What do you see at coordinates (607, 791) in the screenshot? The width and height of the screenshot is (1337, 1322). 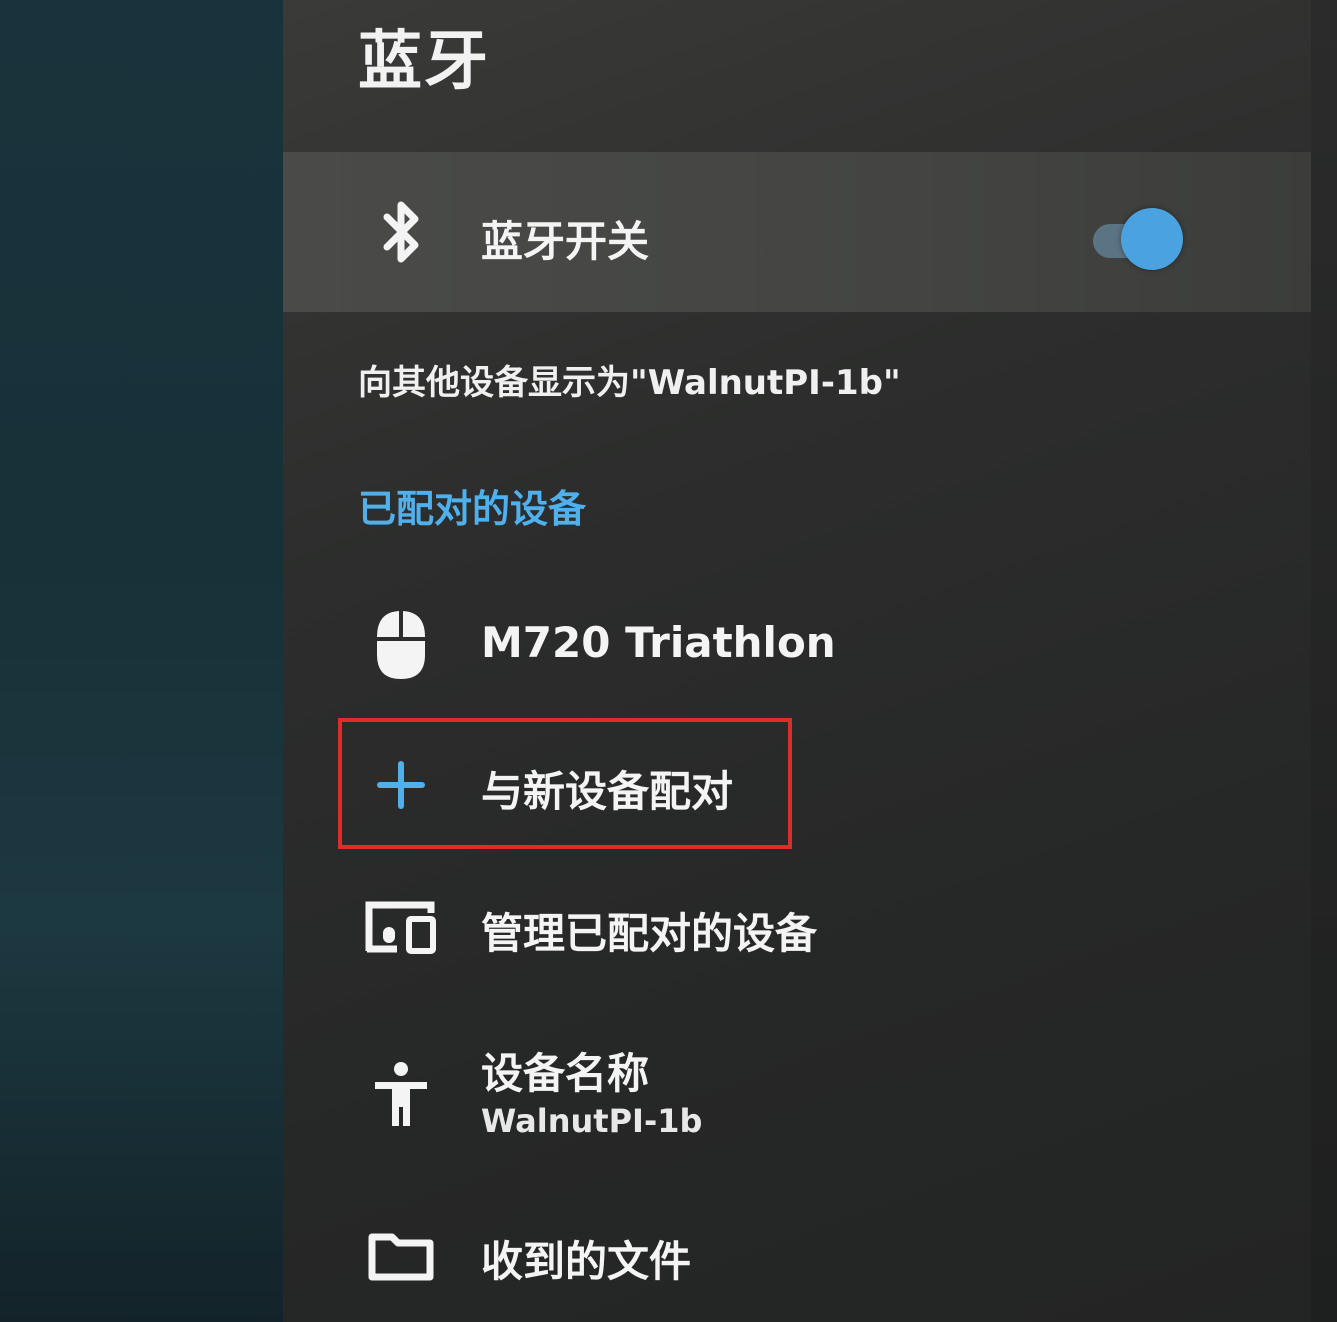 I see `pair-new-device-label: 与新设备配对` at bounding box center [607, 791].